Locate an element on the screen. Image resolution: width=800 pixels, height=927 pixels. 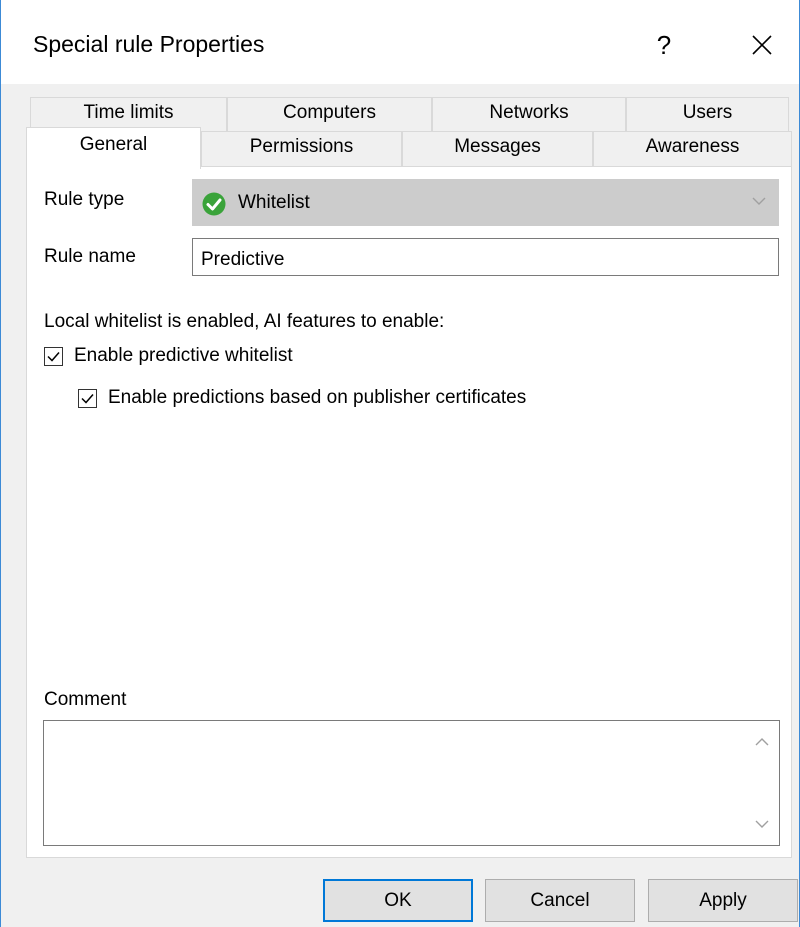
apply-button: Apply is located at coordinates (723, 900).